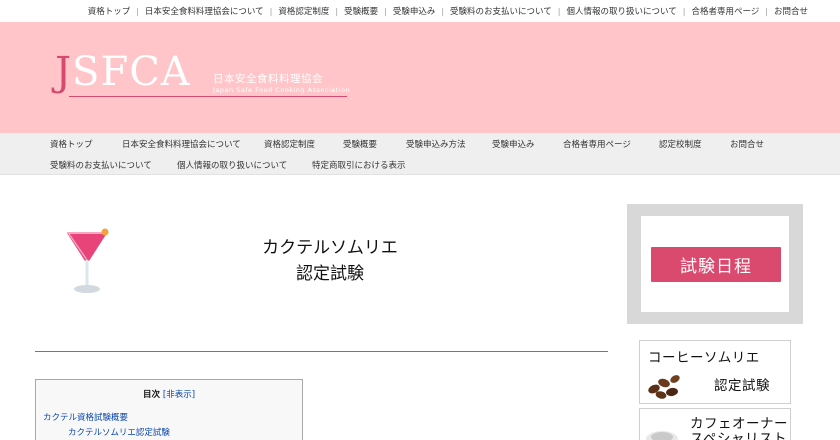 This screenshot has height=440, width=840. I want to click on toc-heading: 目次 [非表示], so click(169, 395).